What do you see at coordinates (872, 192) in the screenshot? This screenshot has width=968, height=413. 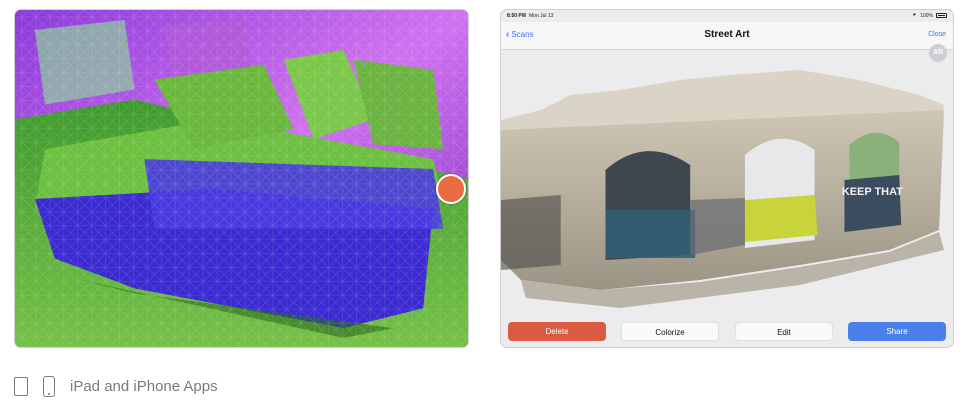 I see `graffiti-keep-text: KEEP THAT` at bounding box center [872, 192].